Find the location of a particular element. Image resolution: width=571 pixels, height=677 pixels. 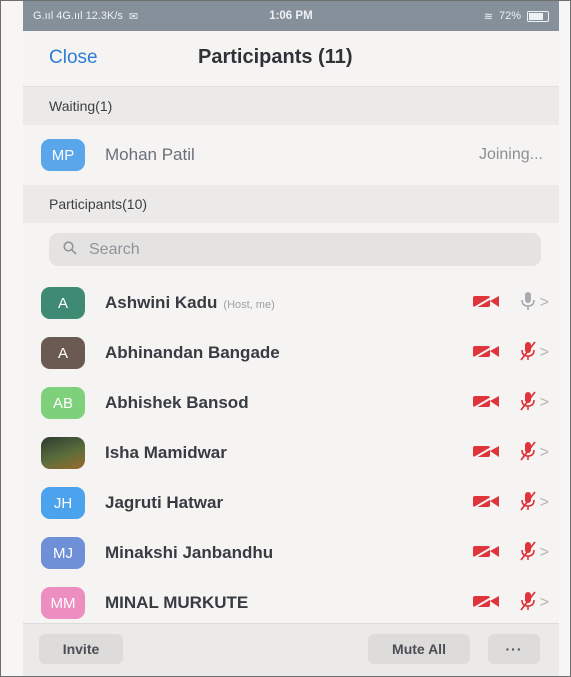

host-tag: (Host, me) is located at coordinates (249, 305).